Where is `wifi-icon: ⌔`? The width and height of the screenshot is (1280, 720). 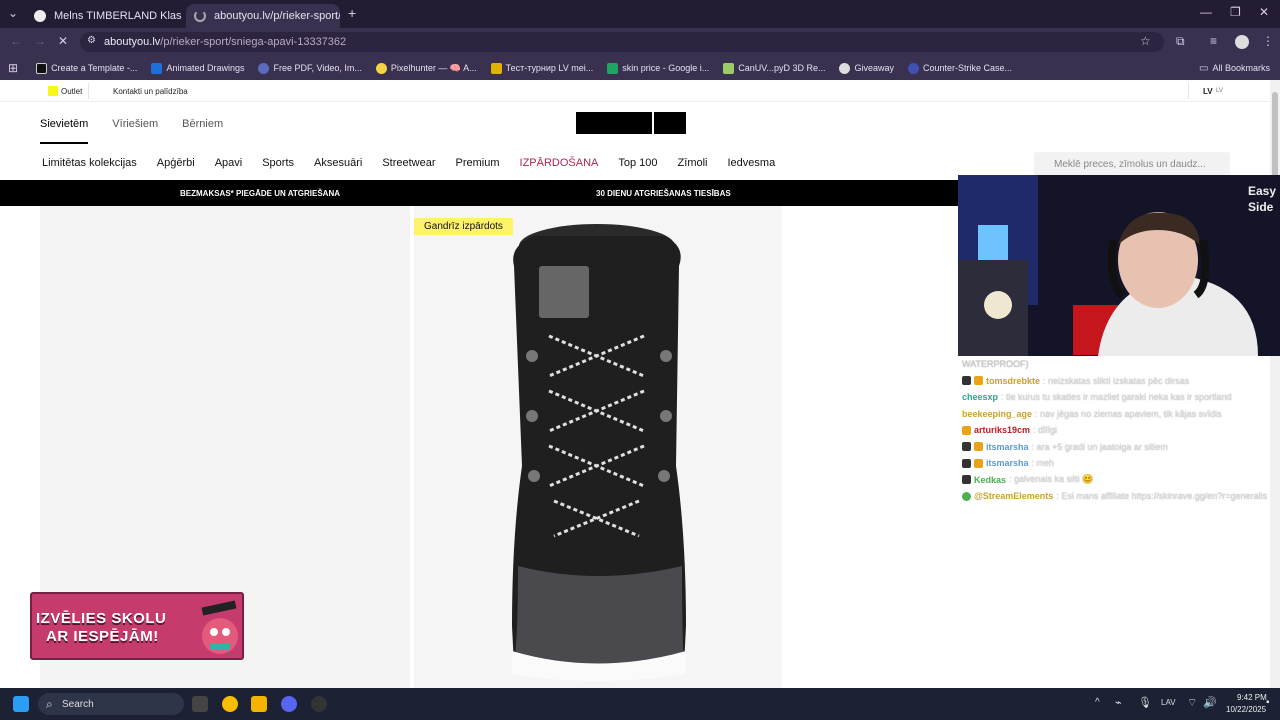 wifi-icon: ⌔ is located at coordinates (1192, 703).